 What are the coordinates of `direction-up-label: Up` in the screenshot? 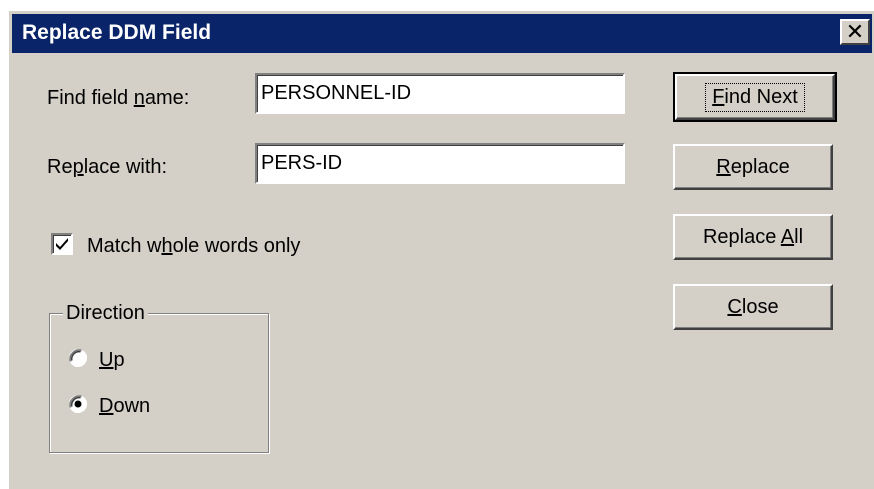 It's located at (112, 360).